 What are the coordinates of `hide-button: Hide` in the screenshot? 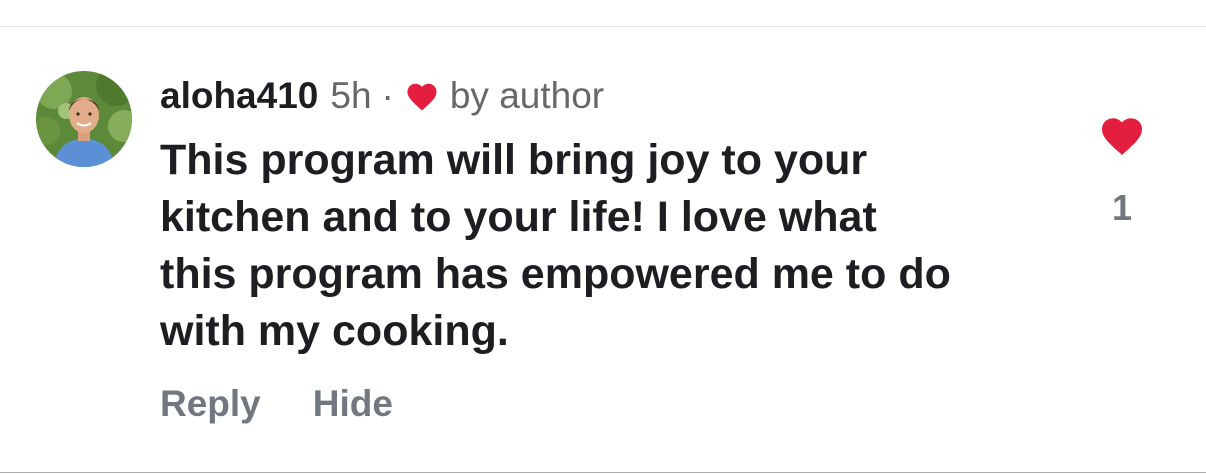 It's located at (353, 404).